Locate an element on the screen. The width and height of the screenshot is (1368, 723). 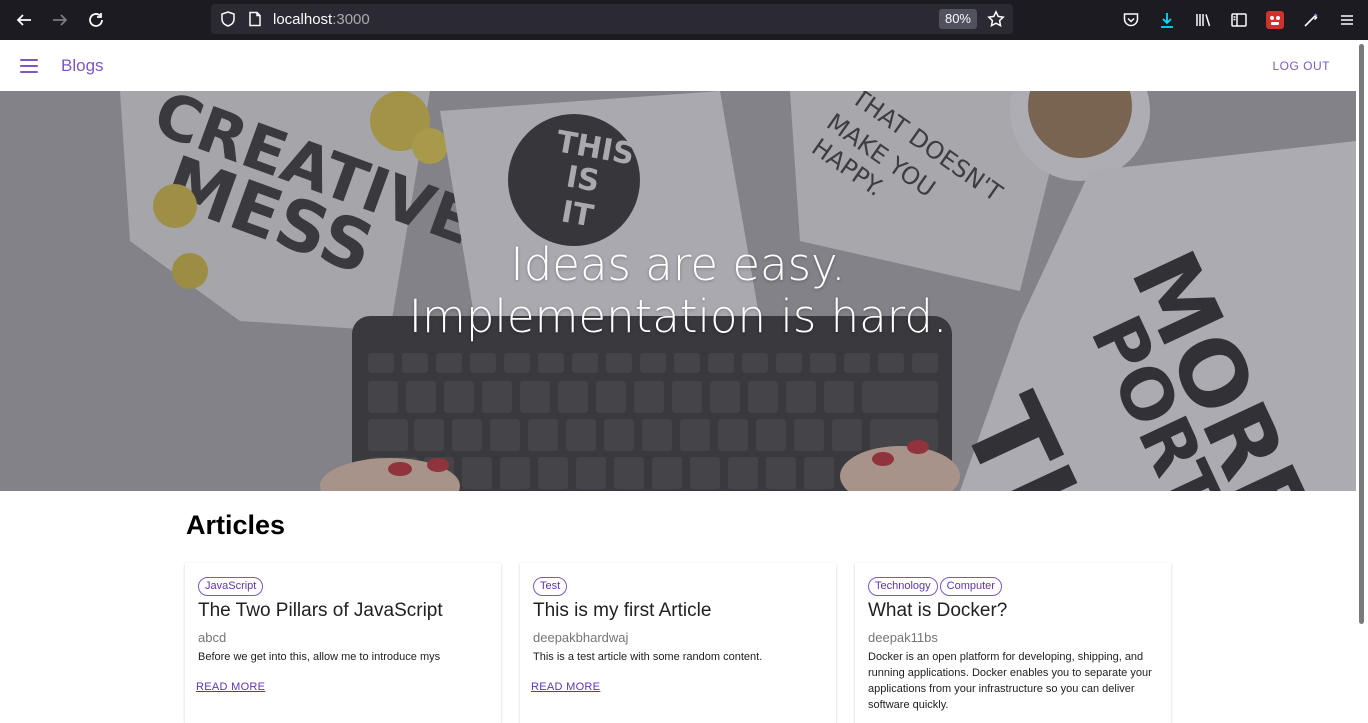
hamburger-menu-icon is located at coordinates (29, 65).